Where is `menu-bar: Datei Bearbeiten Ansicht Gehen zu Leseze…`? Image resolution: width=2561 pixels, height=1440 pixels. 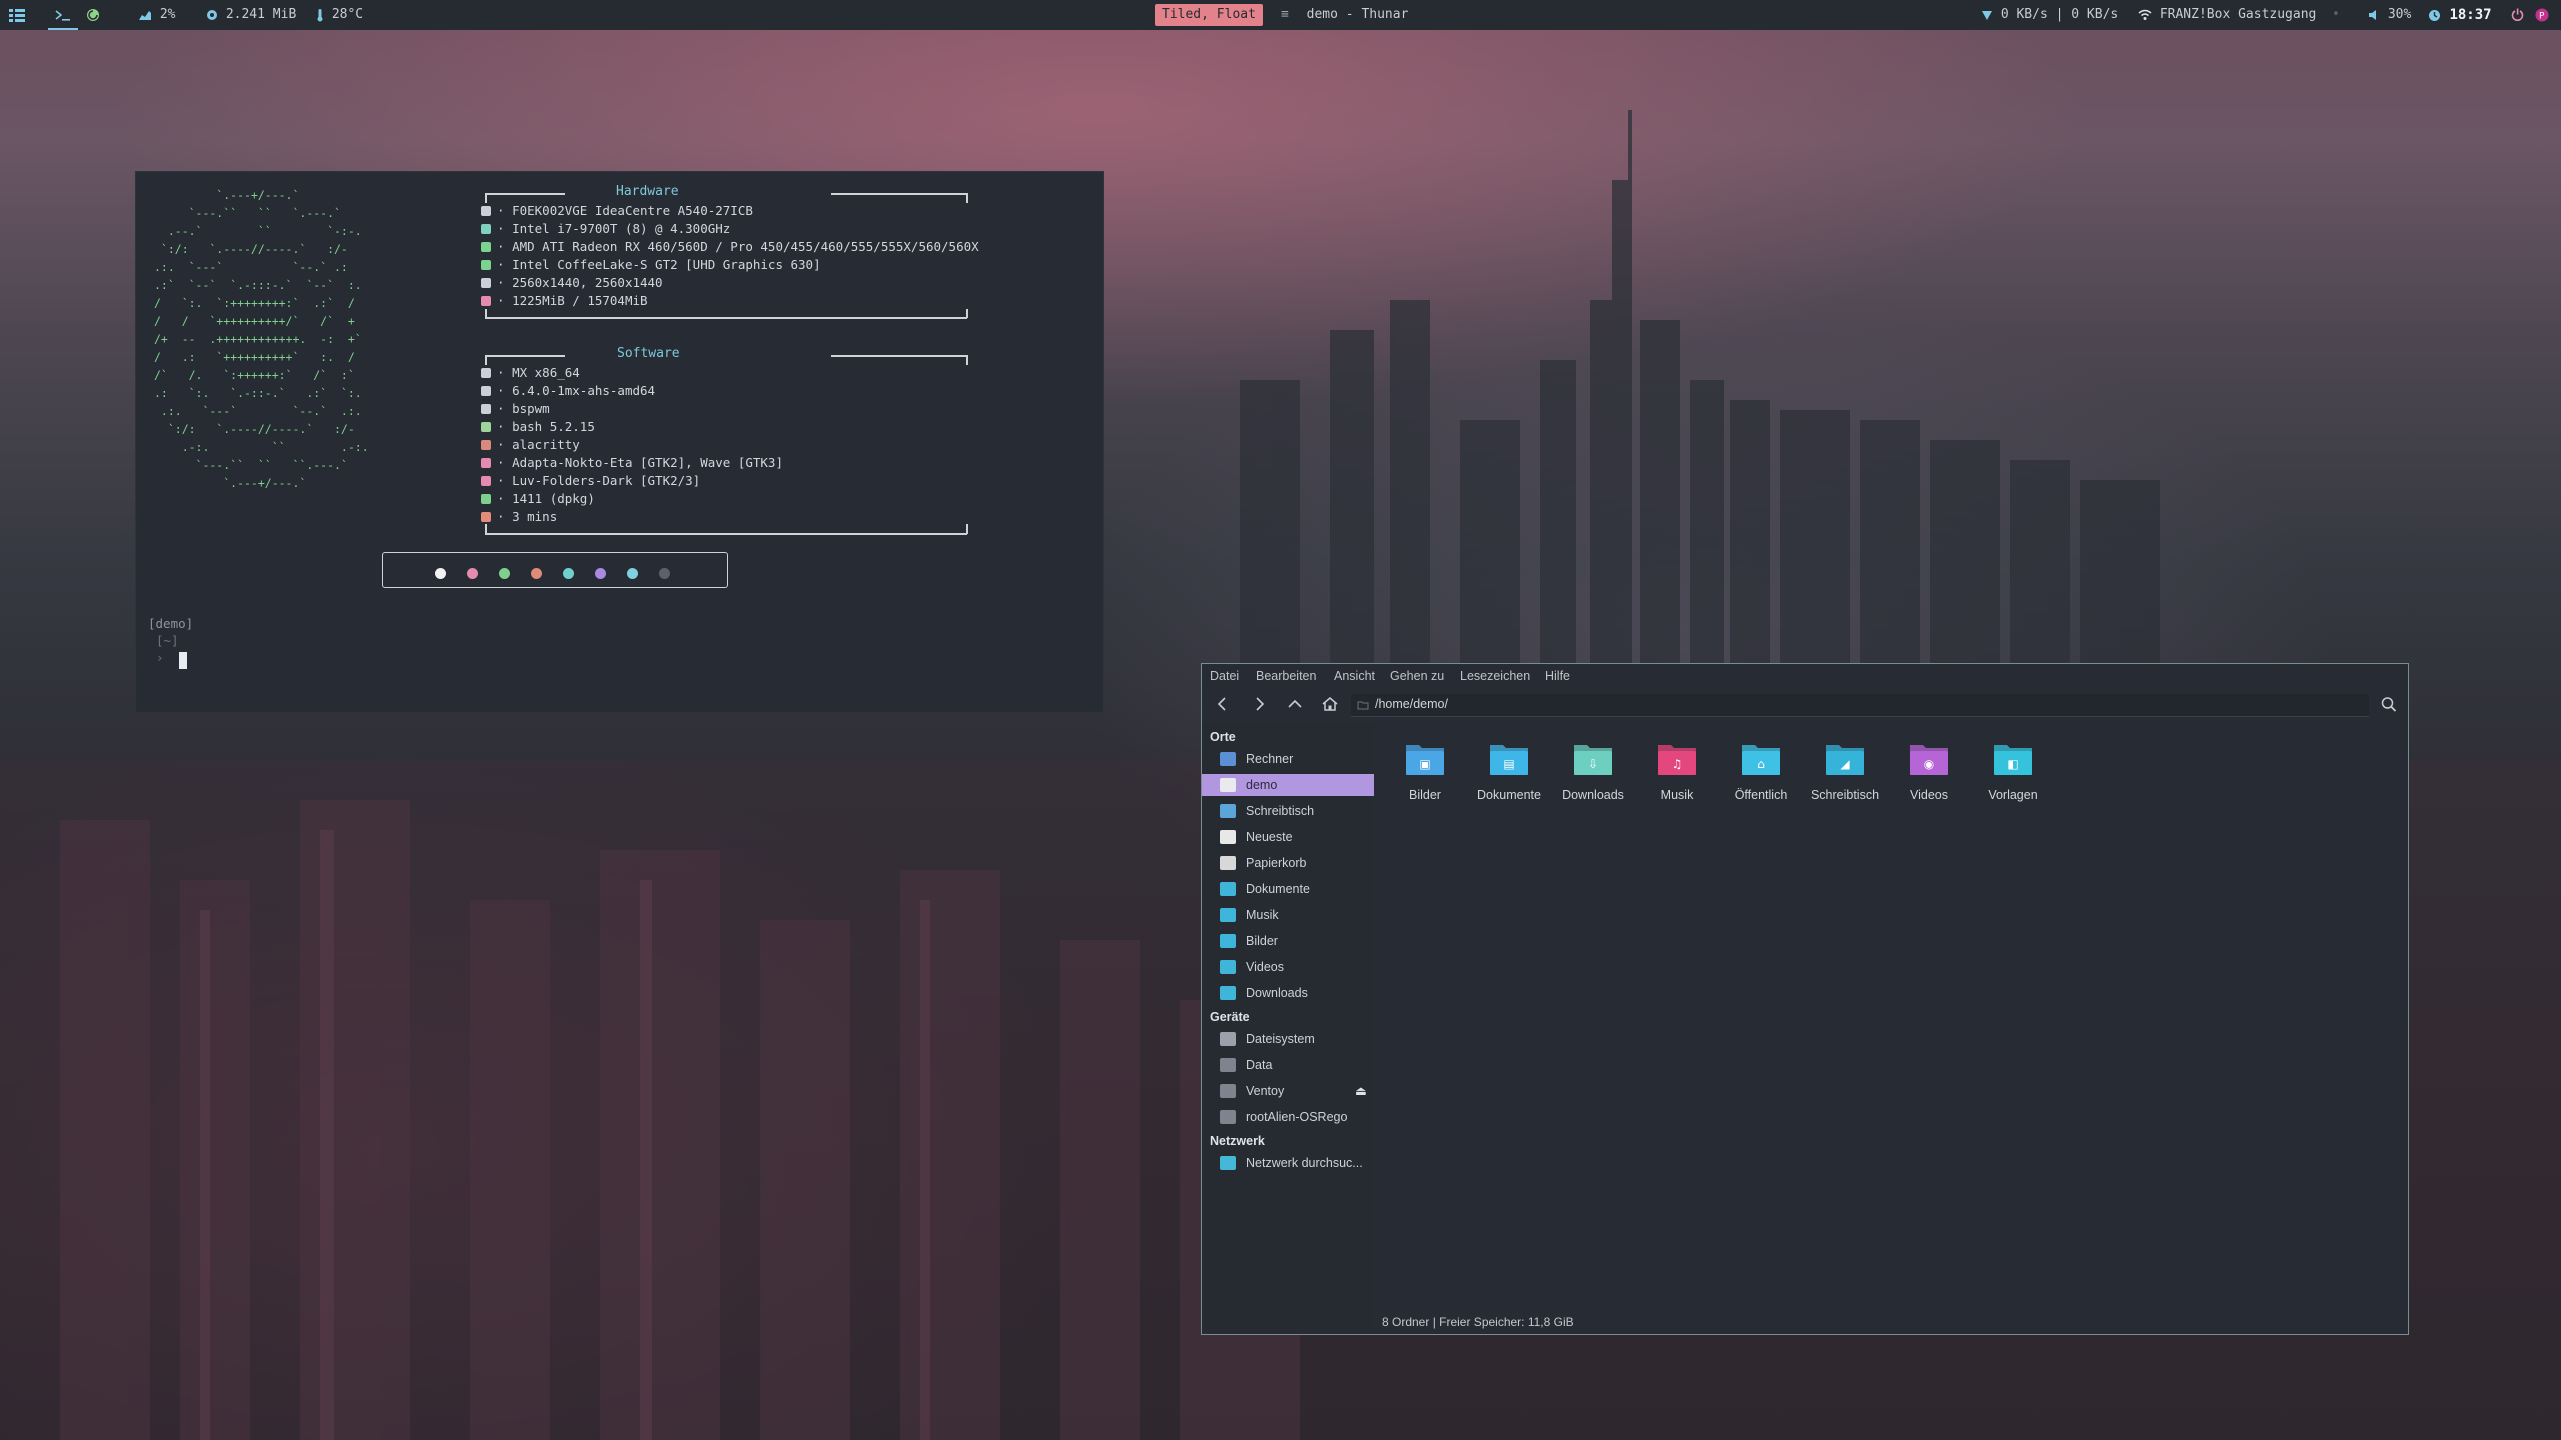
menu-bar: Datei Bearbeiten Ansicht Gehen zu Leseze… is located at coordinates (1805, 675).